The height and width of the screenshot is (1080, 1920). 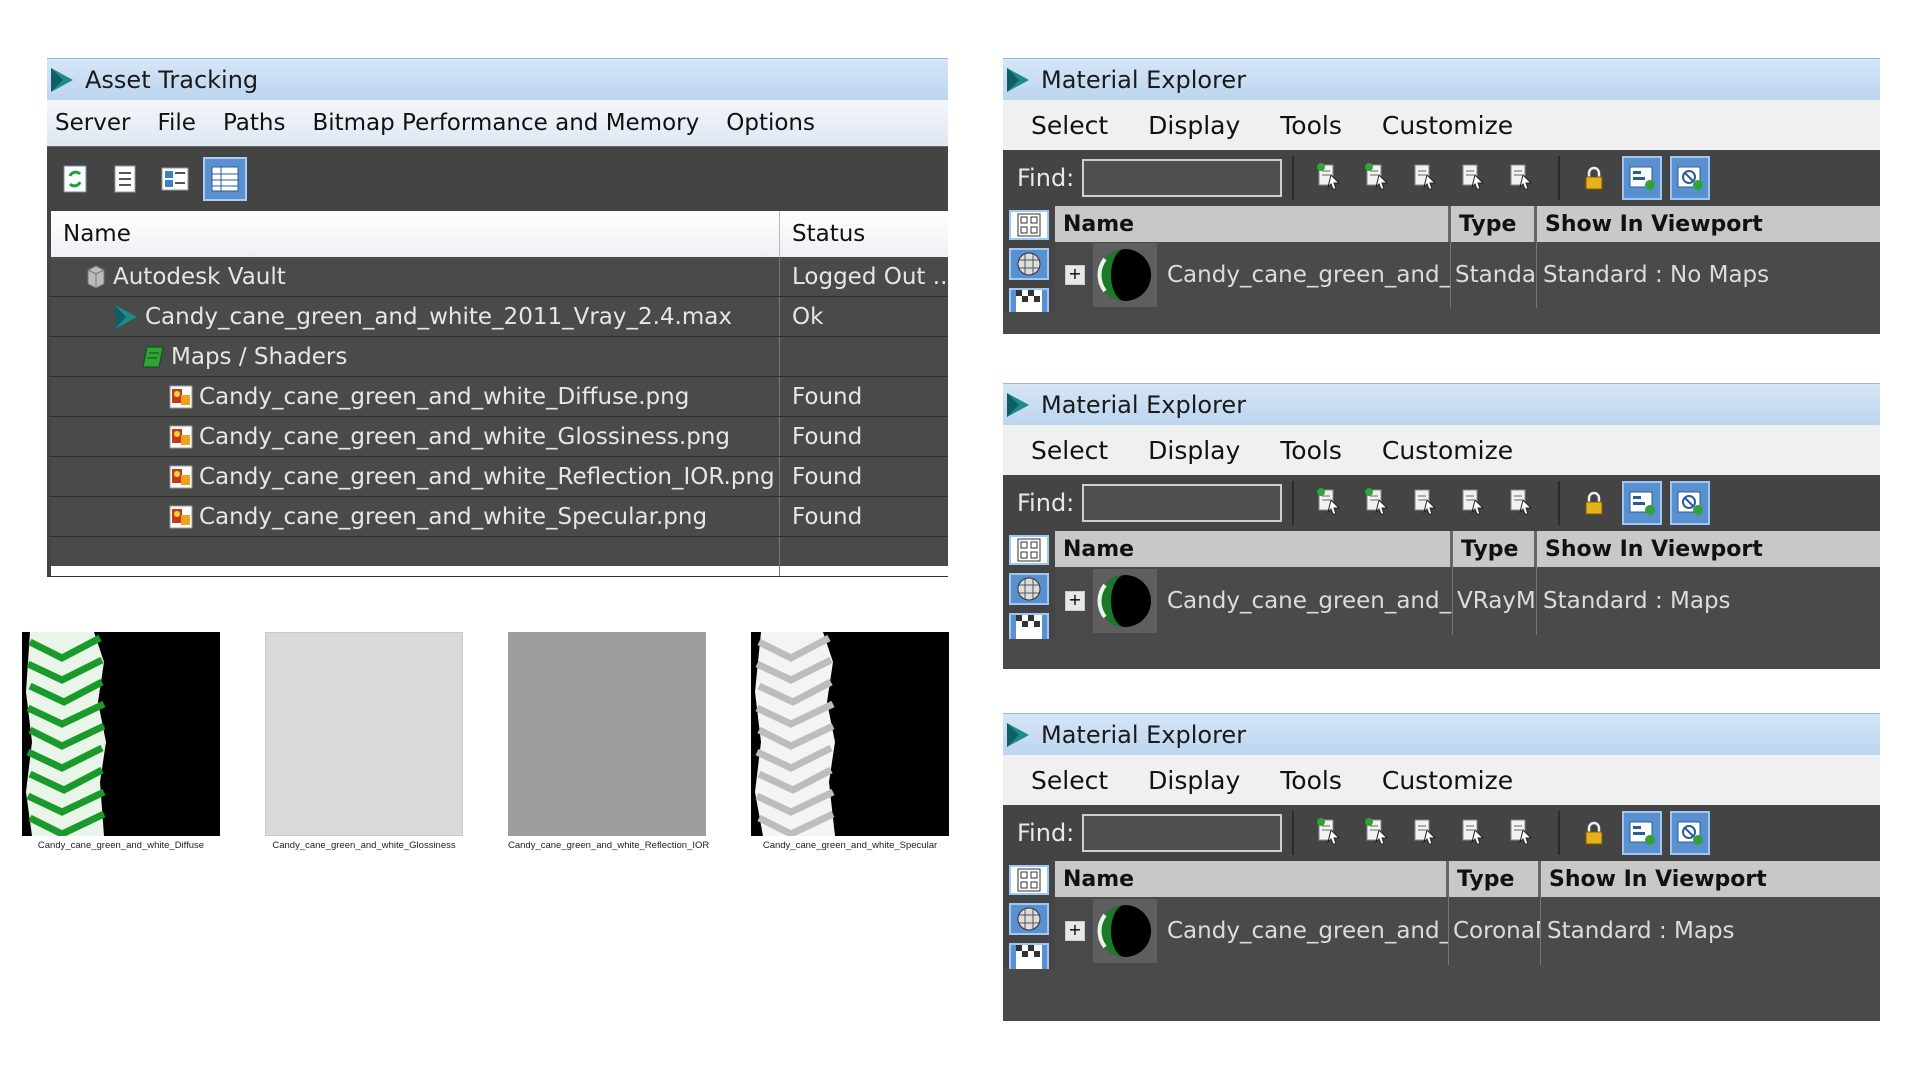 I want to click on thumbnail-glossiness, so click(x=364, y=734).